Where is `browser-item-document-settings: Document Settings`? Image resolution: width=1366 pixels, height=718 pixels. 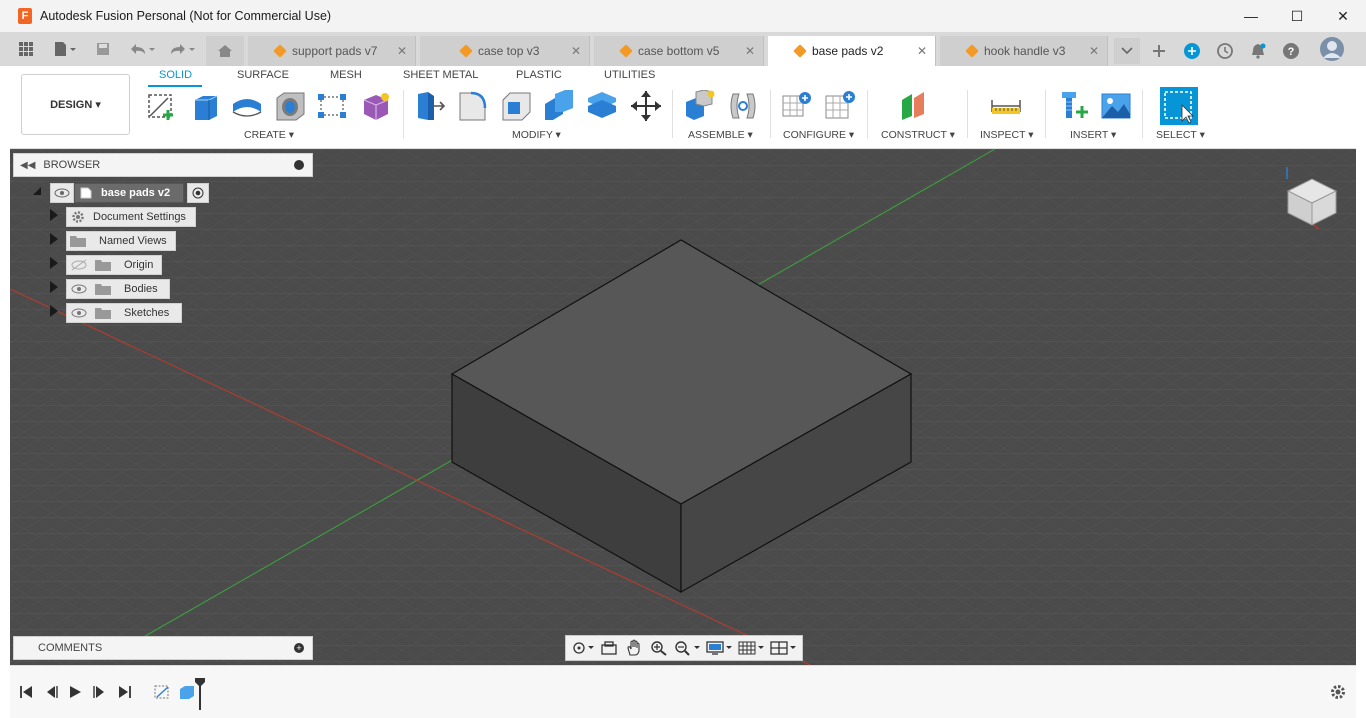 browser-item-document-settings: Document Settings is located at coordinates (131, 217).